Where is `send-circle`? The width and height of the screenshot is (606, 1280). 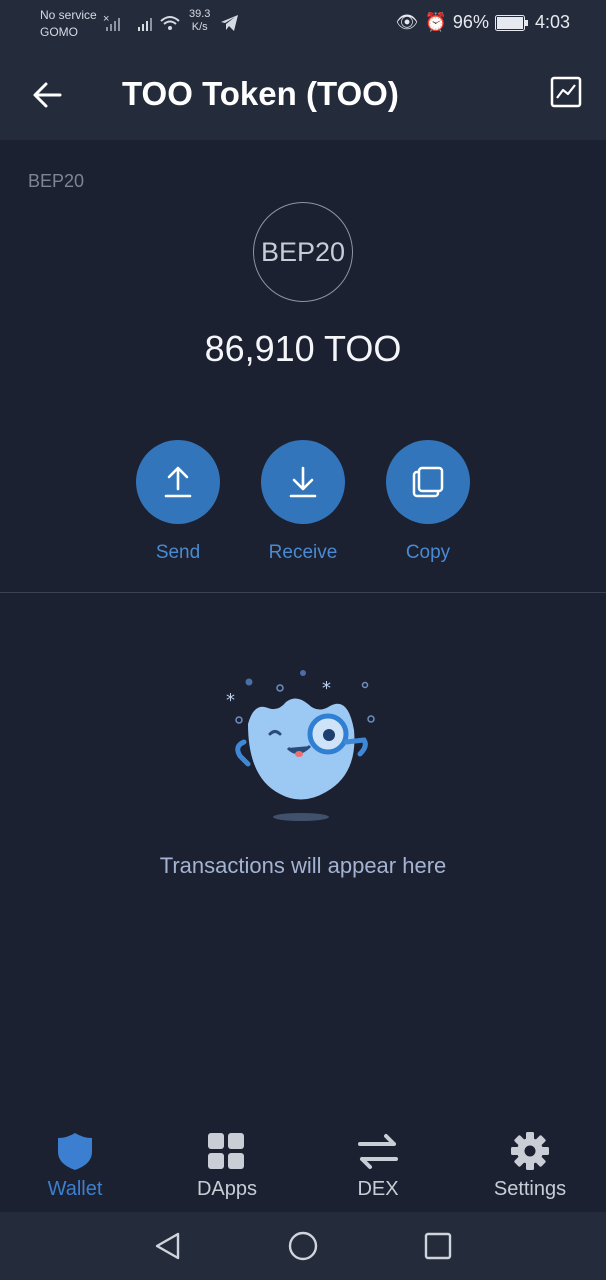
send-circle is located at coordinates (178, 482).